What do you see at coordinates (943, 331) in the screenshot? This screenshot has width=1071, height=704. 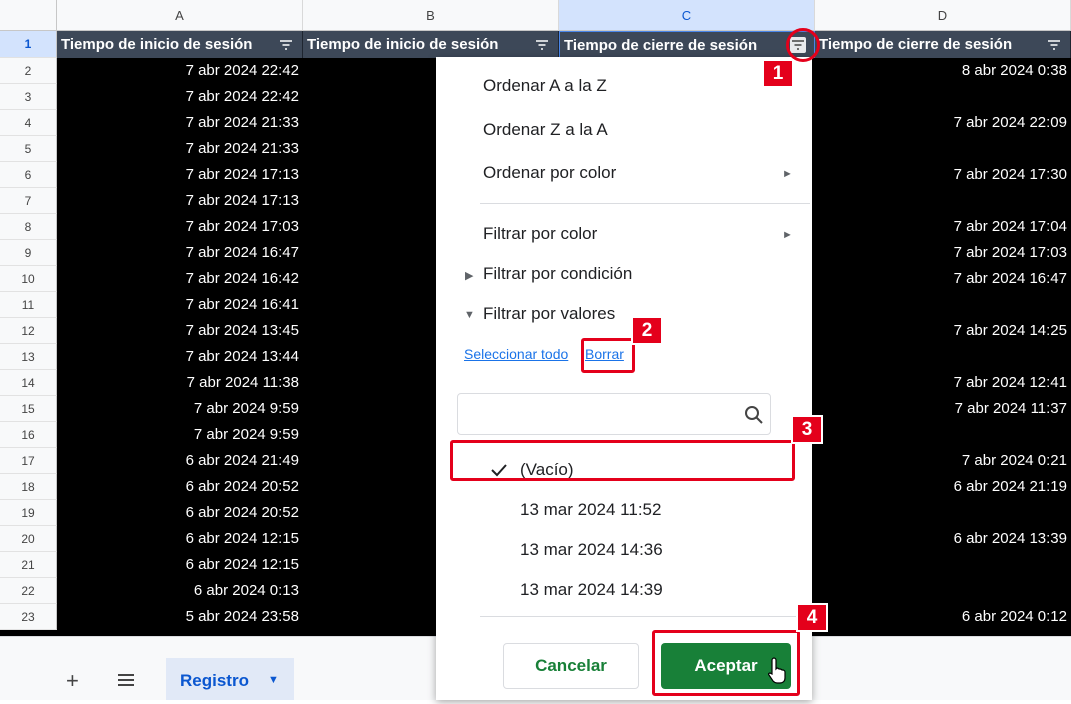 I see `cell-logout-time: 7 abr 2024 14:25` at bounding box center [943, 331].